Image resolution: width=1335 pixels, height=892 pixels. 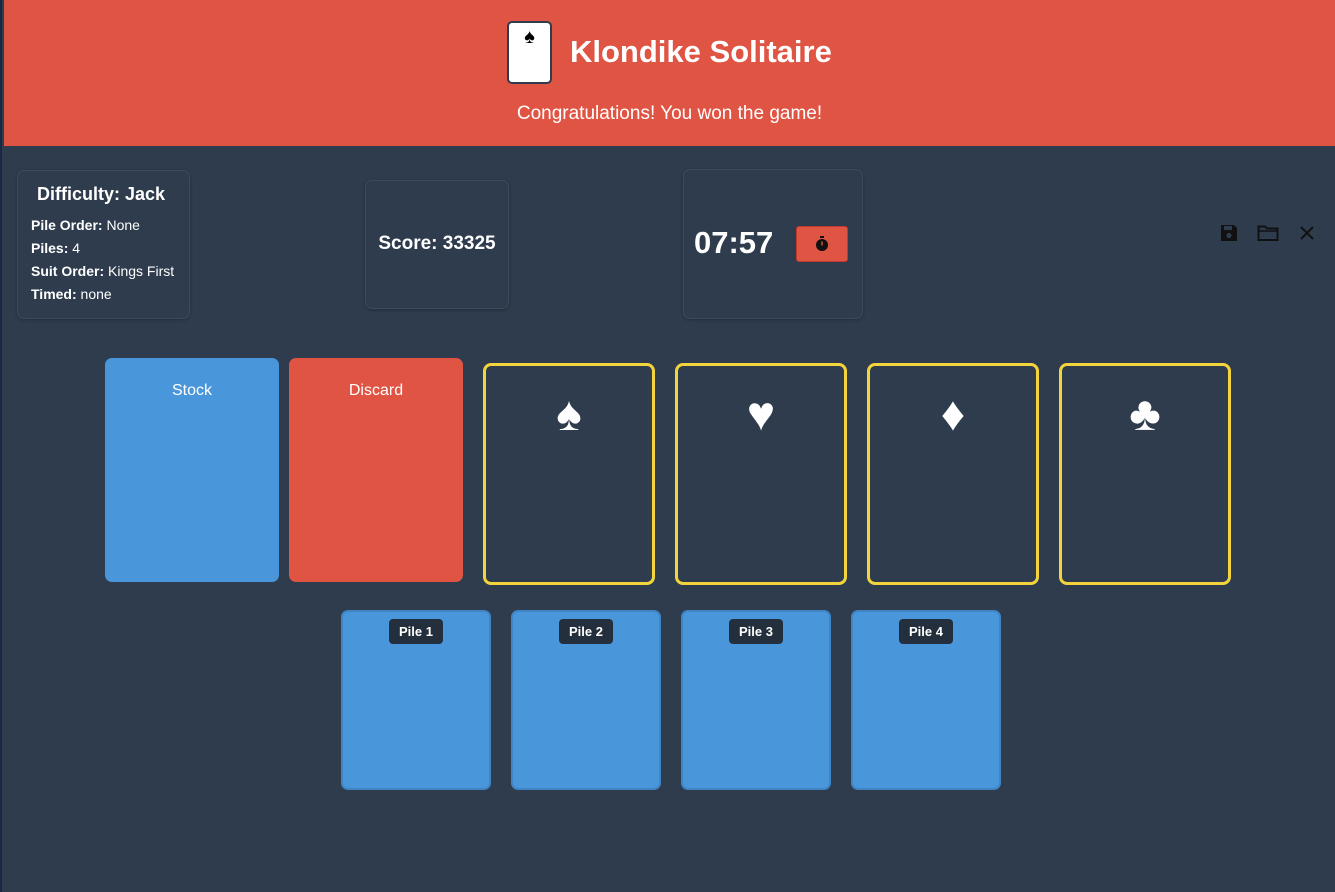 What do you see at coordinates (734, 242) in the screenshot?
I see `timer-display: 07:57` at bounding box center [734, 242].